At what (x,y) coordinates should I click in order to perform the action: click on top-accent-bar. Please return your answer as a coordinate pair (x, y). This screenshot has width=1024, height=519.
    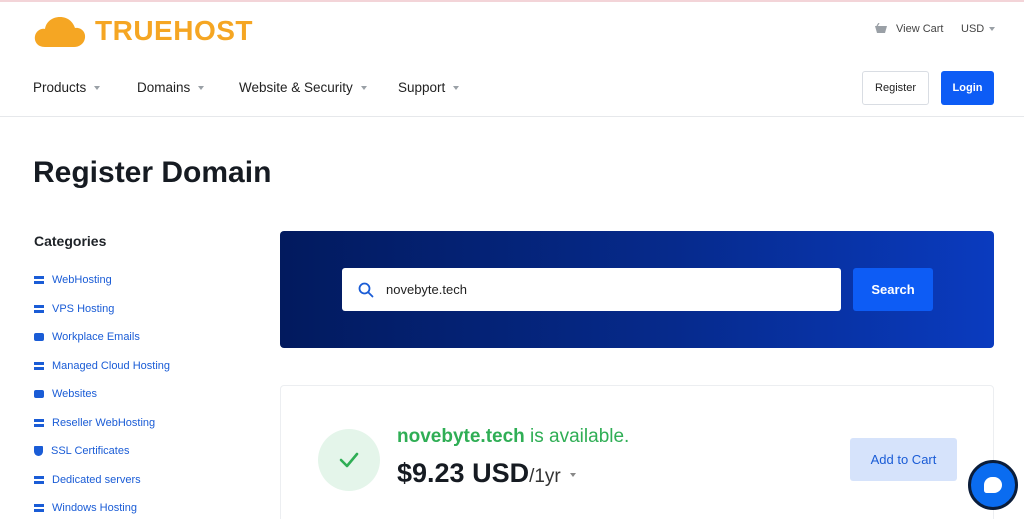
    Looking at the image, I should click on (512, 1).